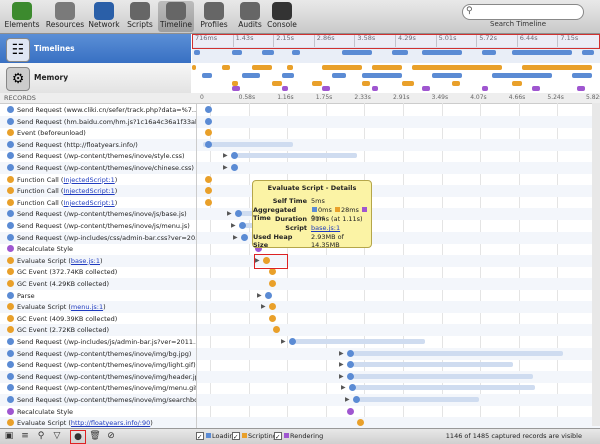  I want to click on record-row: GC Event (372.74KB collected), so click(300, 272).